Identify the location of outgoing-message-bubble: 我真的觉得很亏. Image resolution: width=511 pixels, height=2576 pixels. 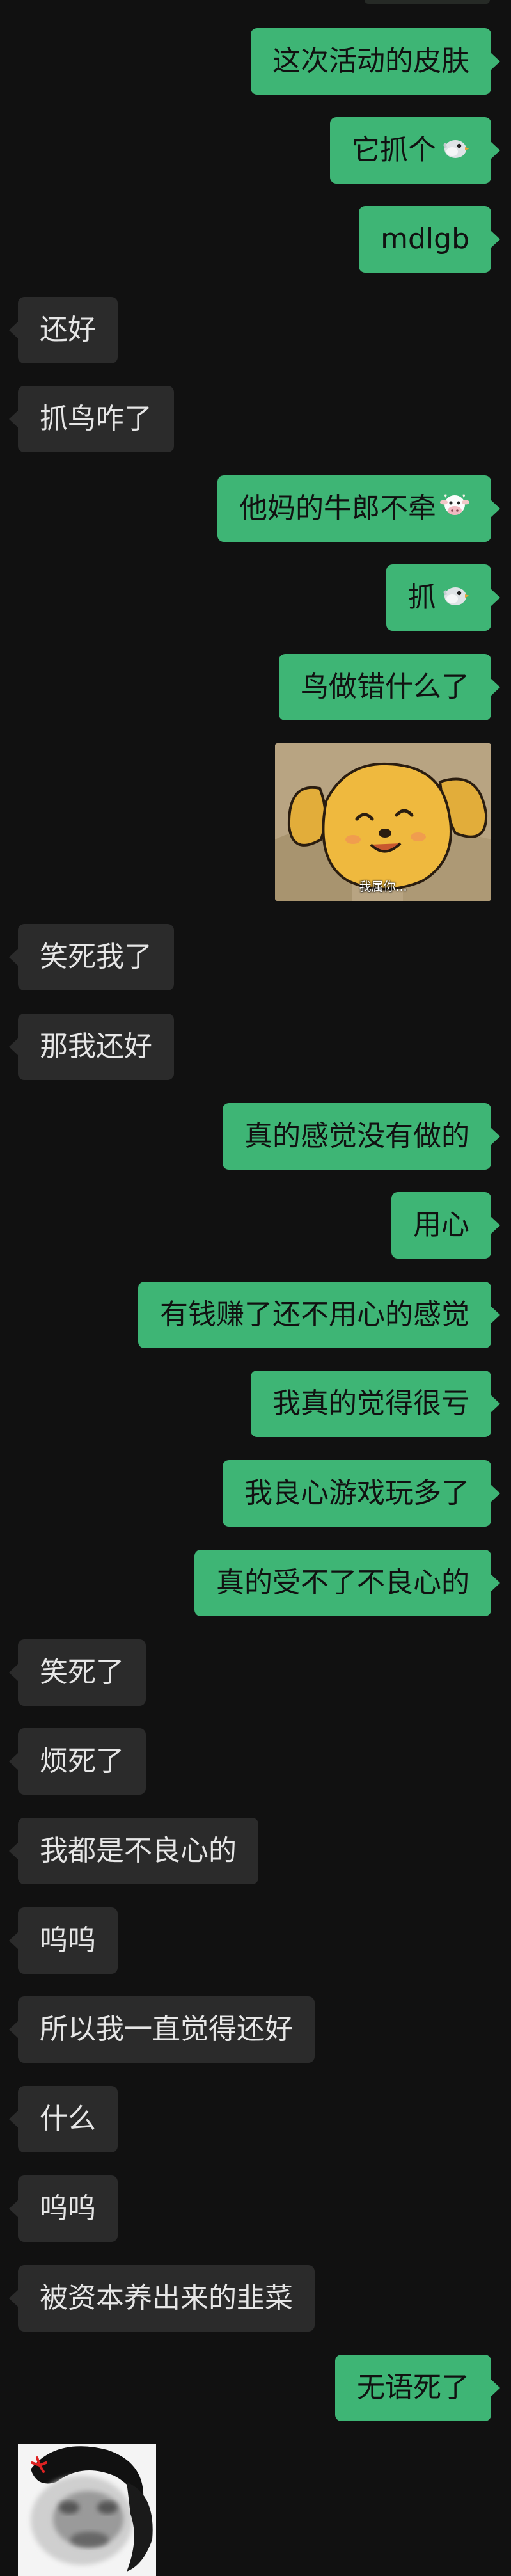
(375, 1404).